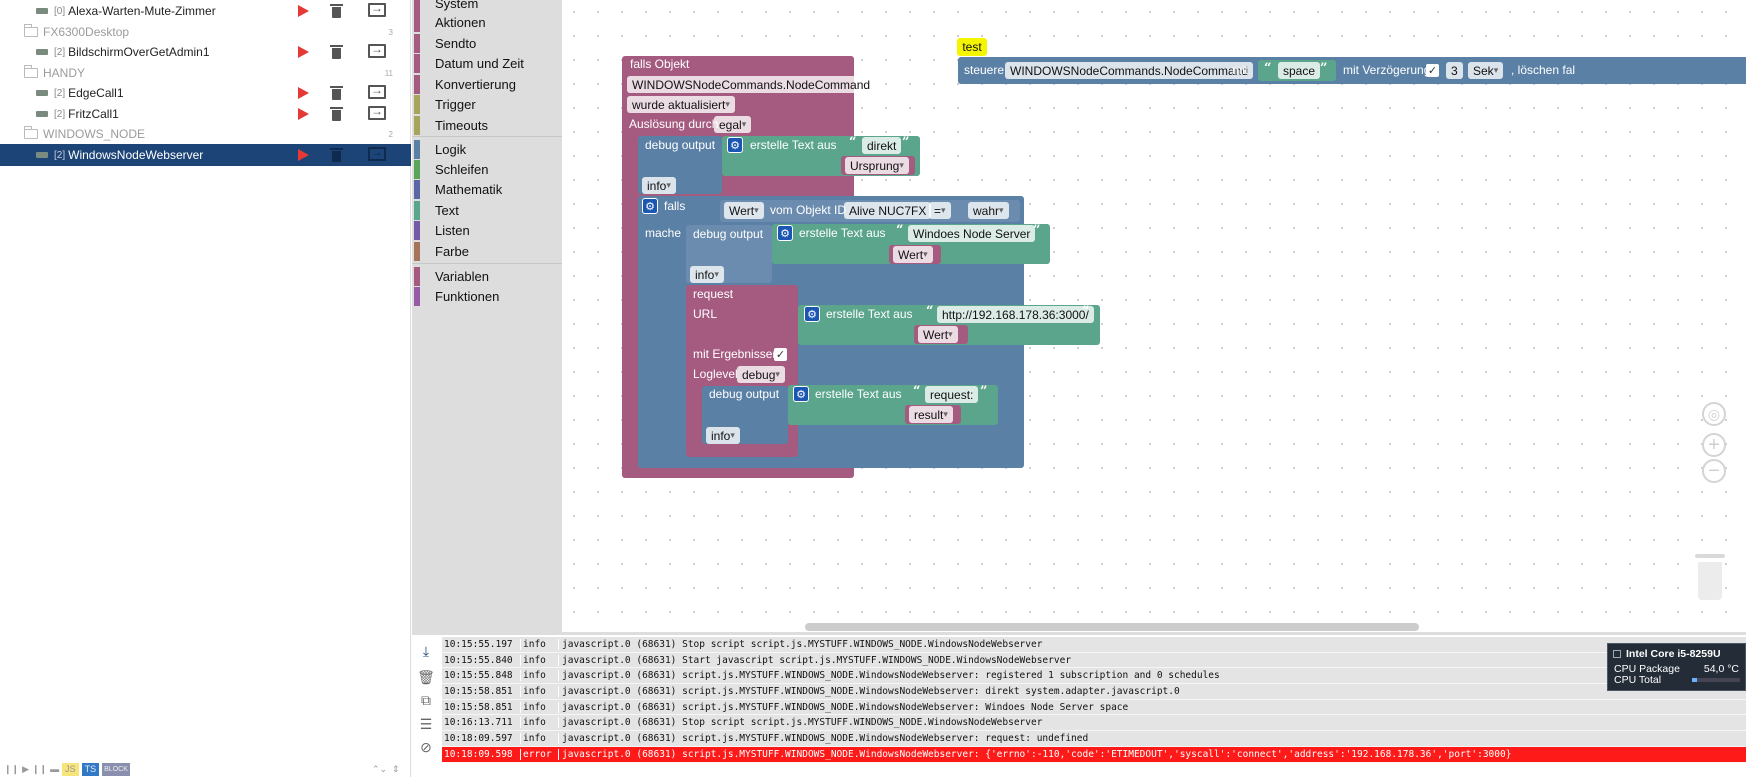  What do you see at coordinates (1454, 70) in the screenshot?
I see `delay-value-field: 3` at bounding box center [1454, 70].